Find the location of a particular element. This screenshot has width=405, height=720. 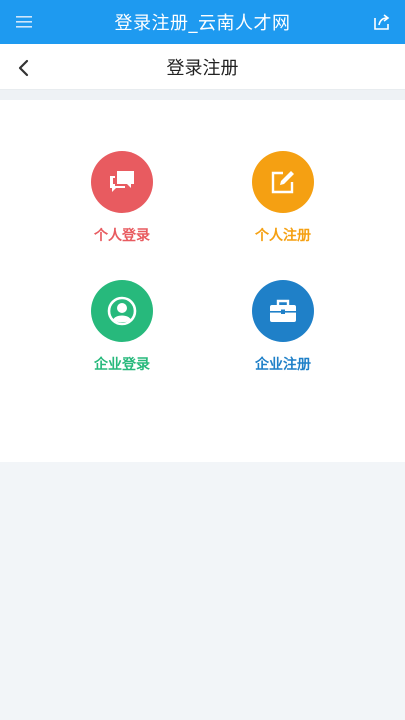

company-login-button: 企业登录 is located at coordinates (122, 335).